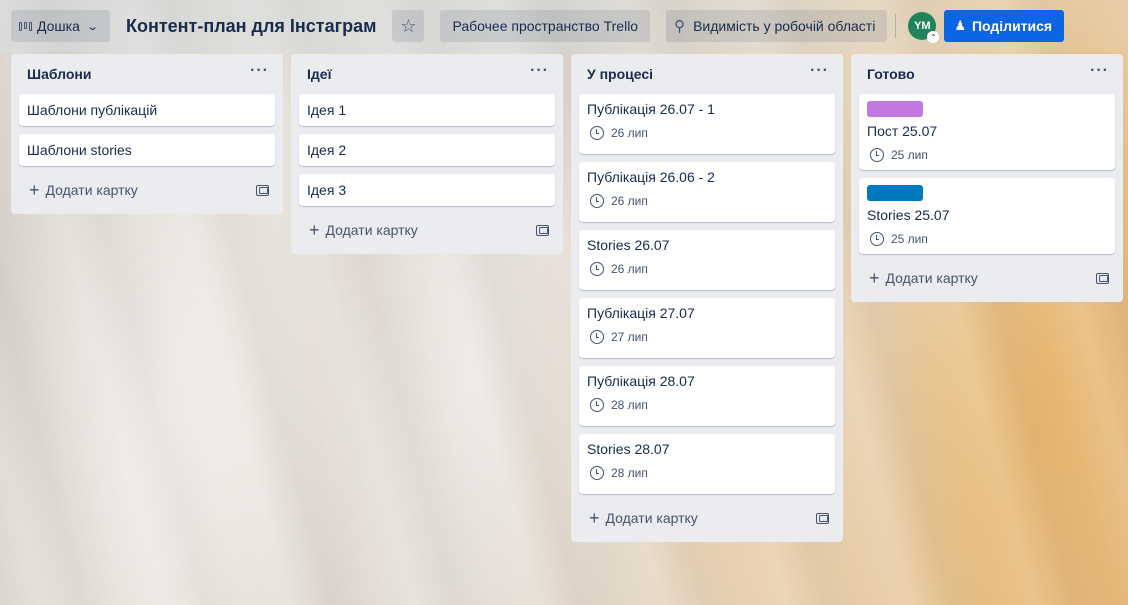 The image size is (1128, 605). I want to click on list: Ідеї ··· Ідея 1 Ідея 2 Ідея 3 + Додати картку, so click(427, 154).